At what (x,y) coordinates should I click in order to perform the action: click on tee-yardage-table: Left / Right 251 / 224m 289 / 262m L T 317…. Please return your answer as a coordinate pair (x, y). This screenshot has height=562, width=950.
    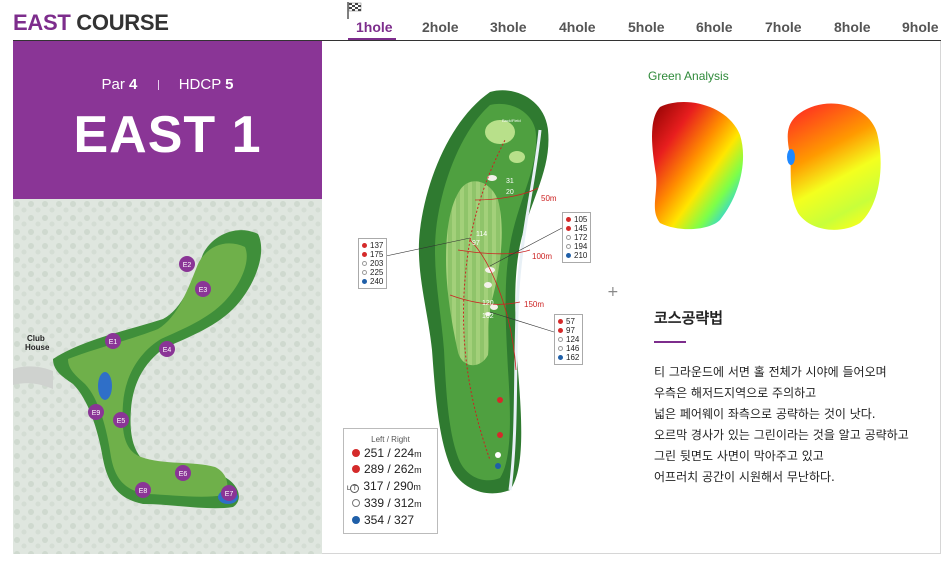
    Looking at the image, I should click on (390, 481).